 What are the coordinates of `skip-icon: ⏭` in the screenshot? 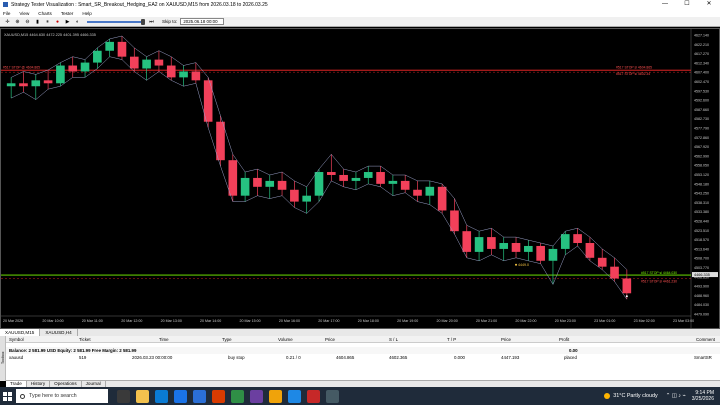 It's located at (151, 21).